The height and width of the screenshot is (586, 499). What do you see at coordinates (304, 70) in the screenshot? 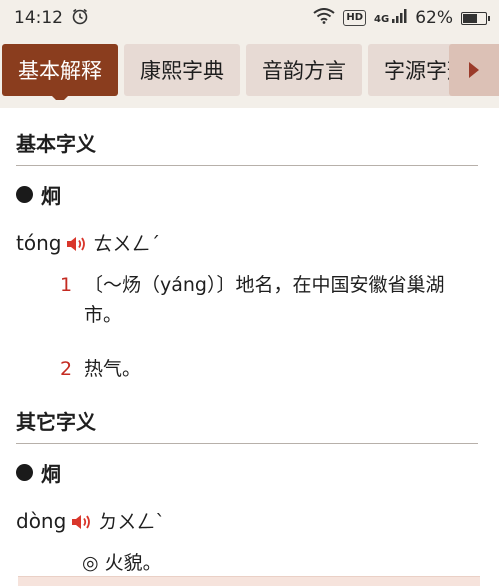
I see `tab-phonology-dialect: 音韵方言` at bounding box center [304, 70].